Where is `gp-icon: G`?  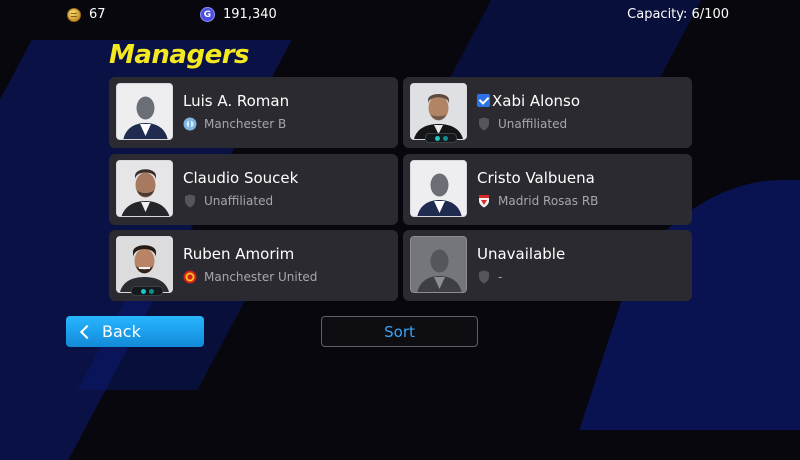
gp-icon: G is located at coordinates (207, 14).